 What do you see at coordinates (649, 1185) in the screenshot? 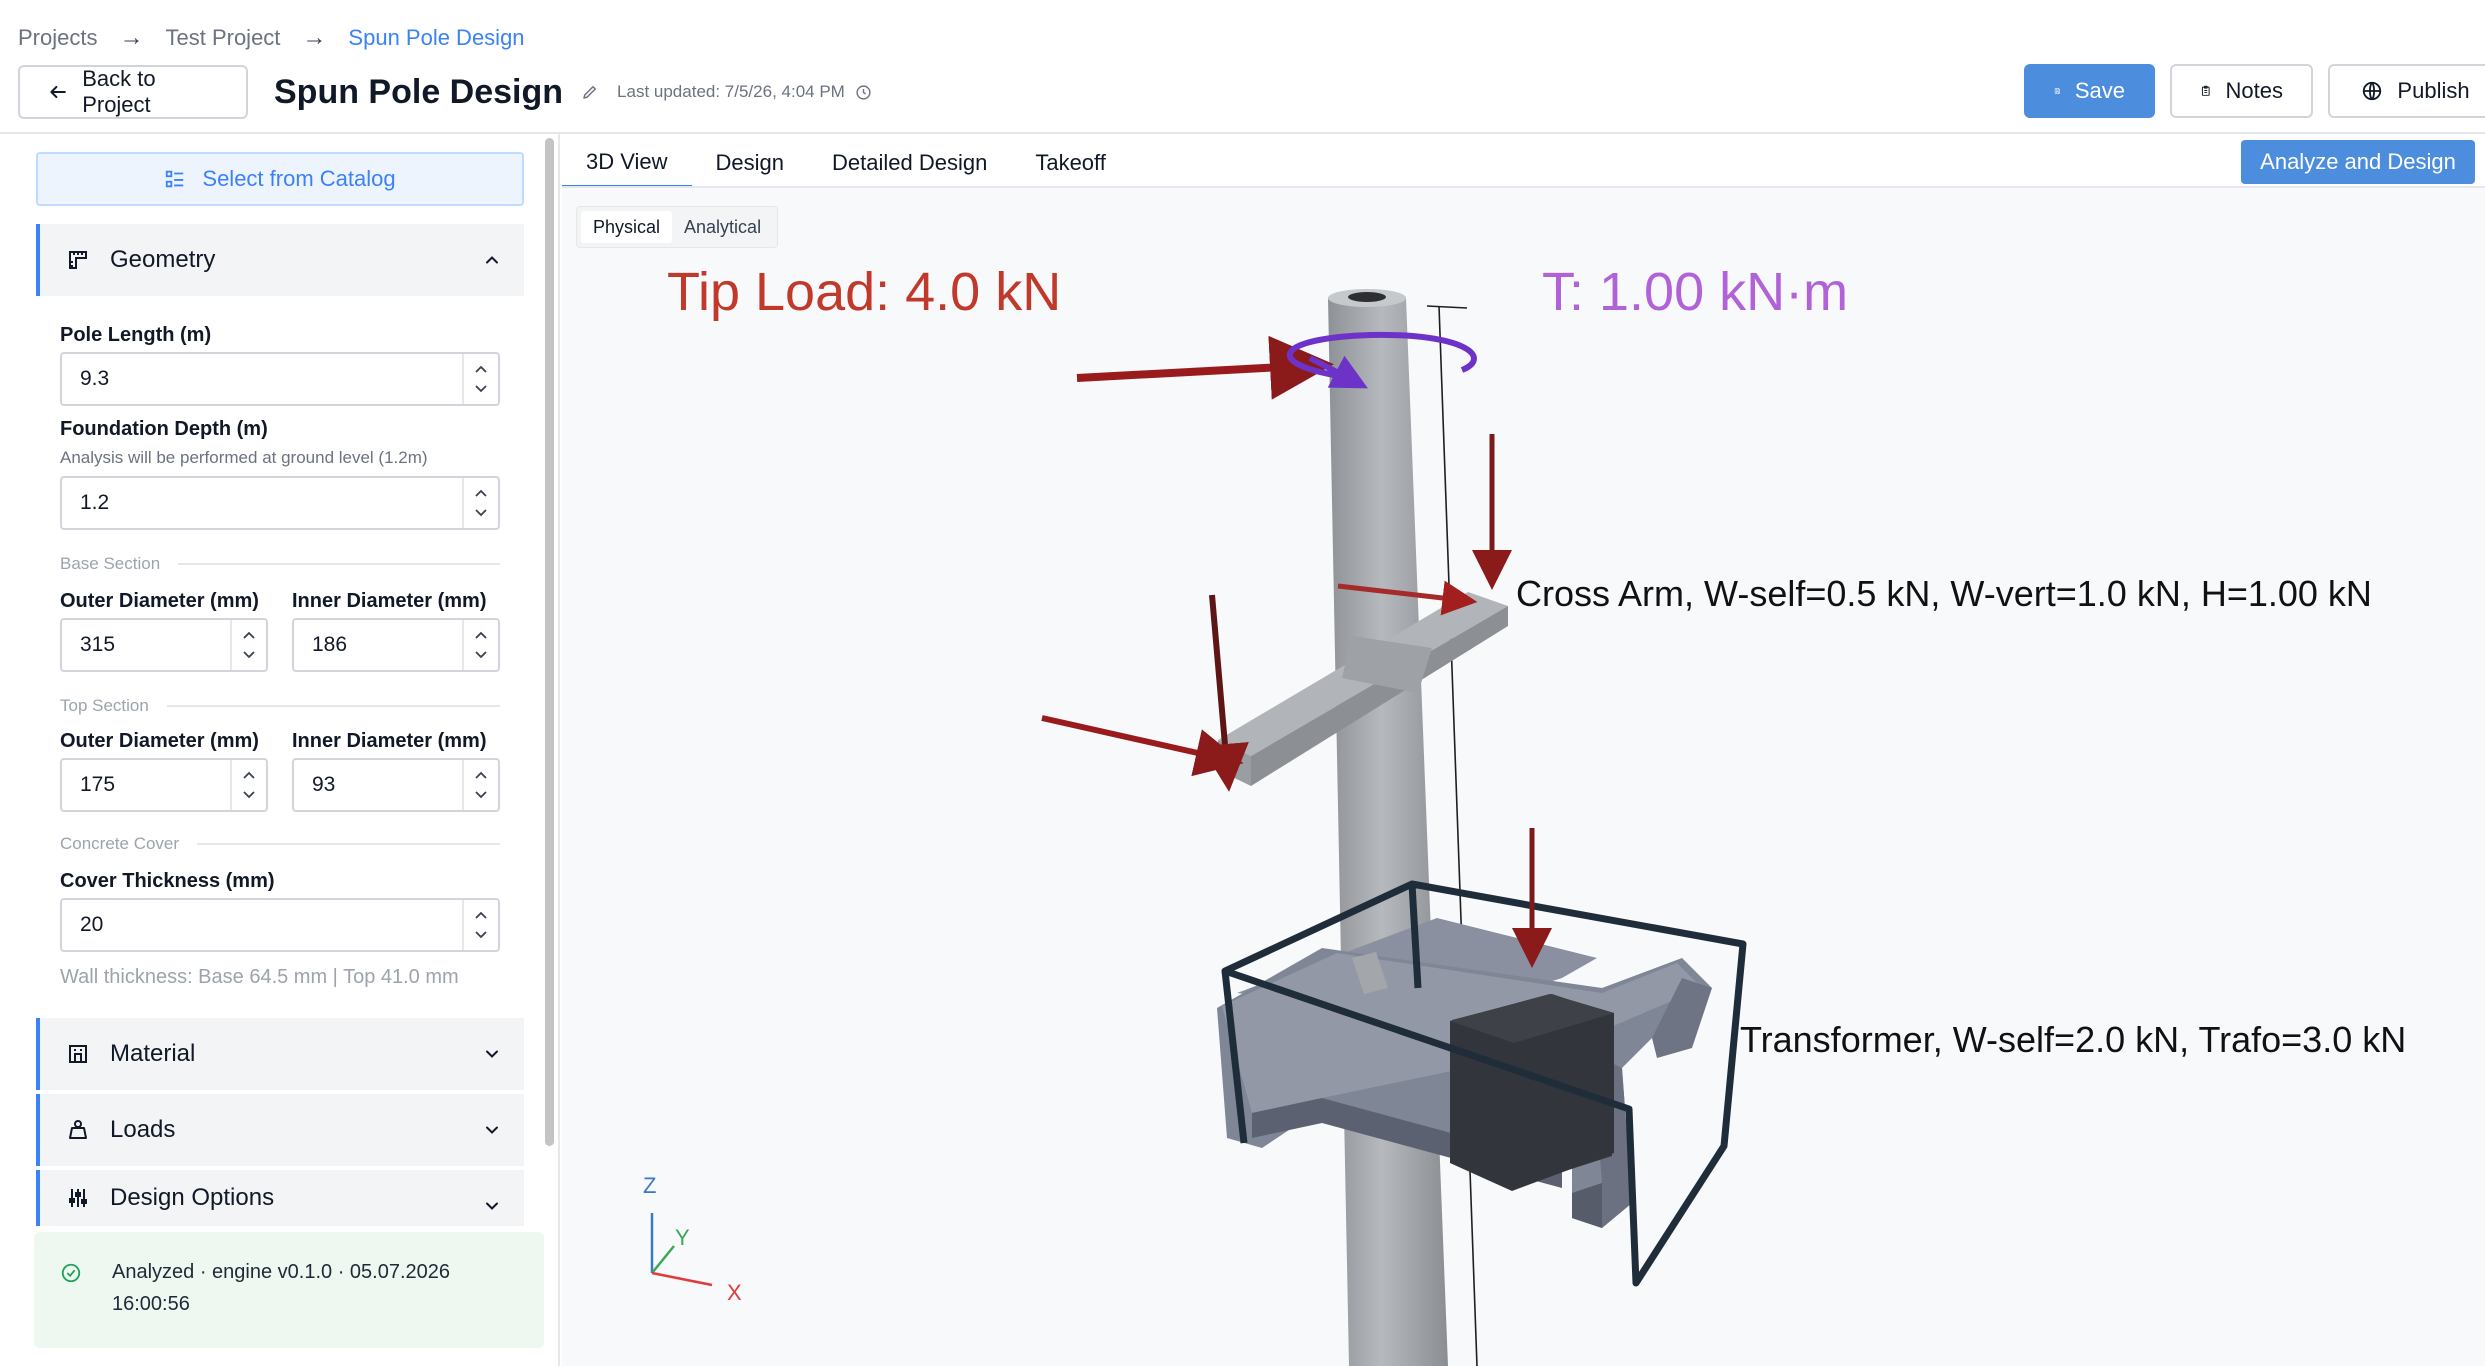
I see `axis-z-label: Z` at bounding box center [649, 1185].